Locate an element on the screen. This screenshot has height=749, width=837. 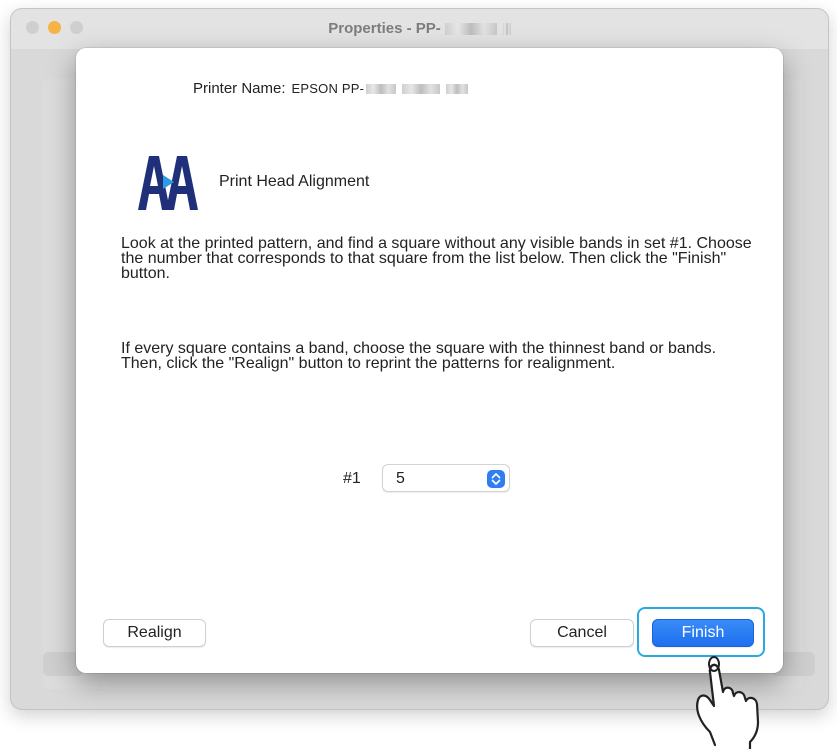
realign-button: Realign is located at coordinates (154, 633).